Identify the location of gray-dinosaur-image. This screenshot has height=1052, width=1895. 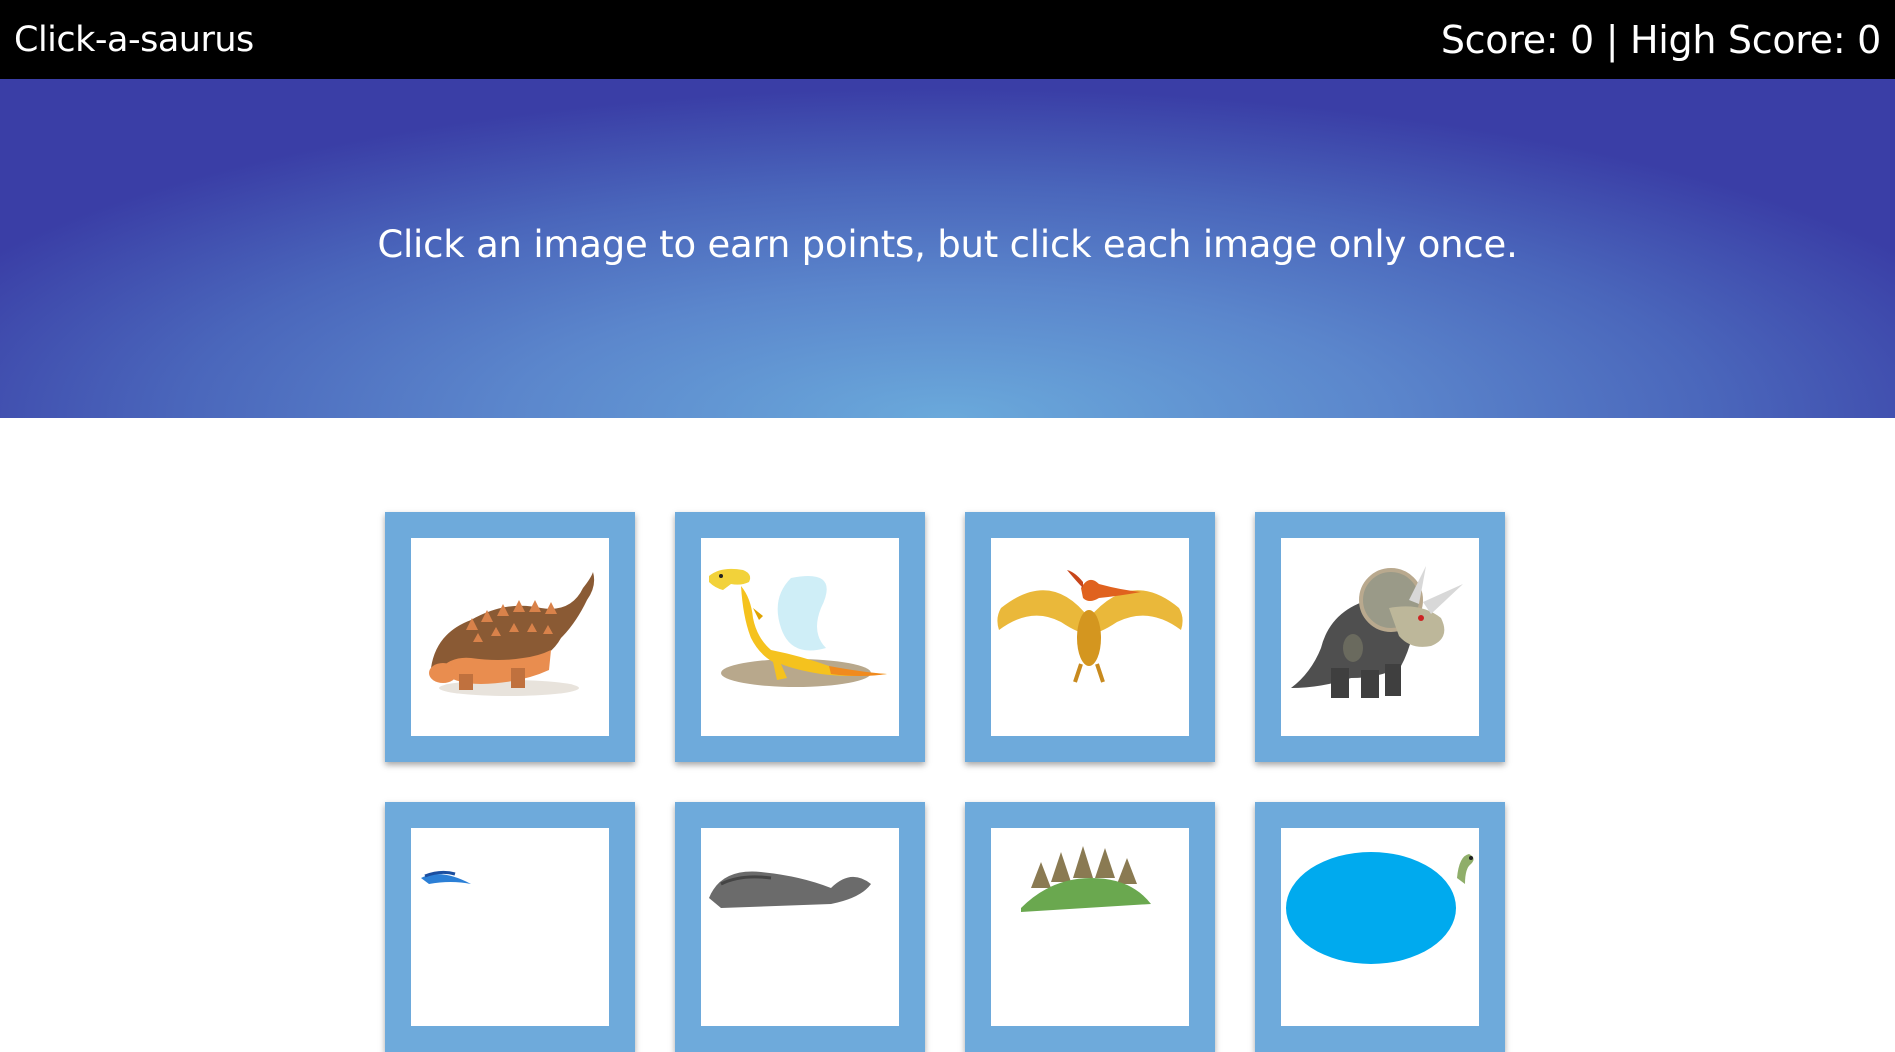
(800, 927).